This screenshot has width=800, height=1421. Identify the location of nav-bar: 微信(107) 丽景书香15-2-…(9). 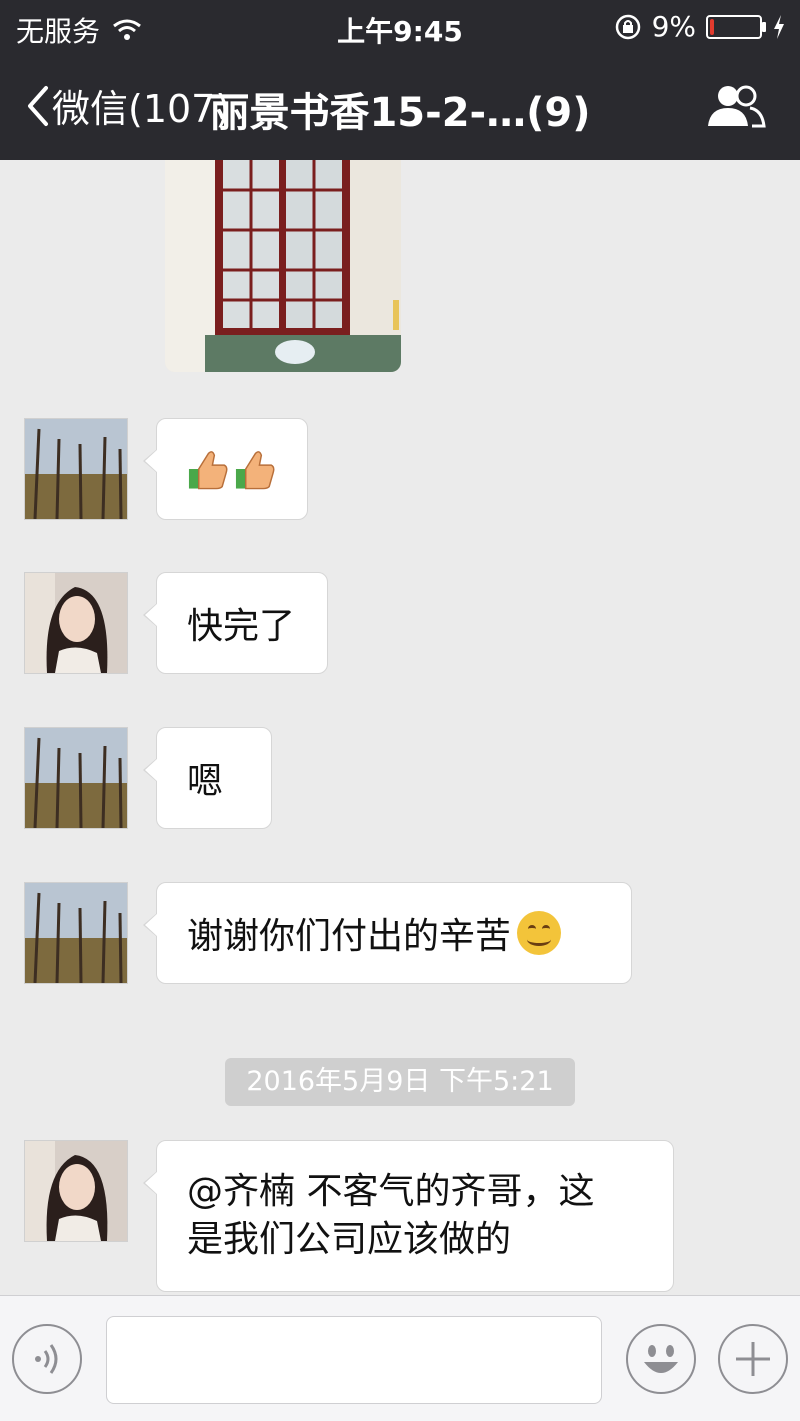
(400, 107).